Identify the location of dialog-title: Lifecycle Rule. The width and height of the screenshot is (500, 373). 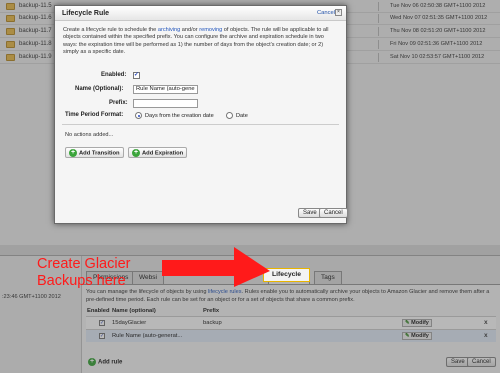
(86, 13).